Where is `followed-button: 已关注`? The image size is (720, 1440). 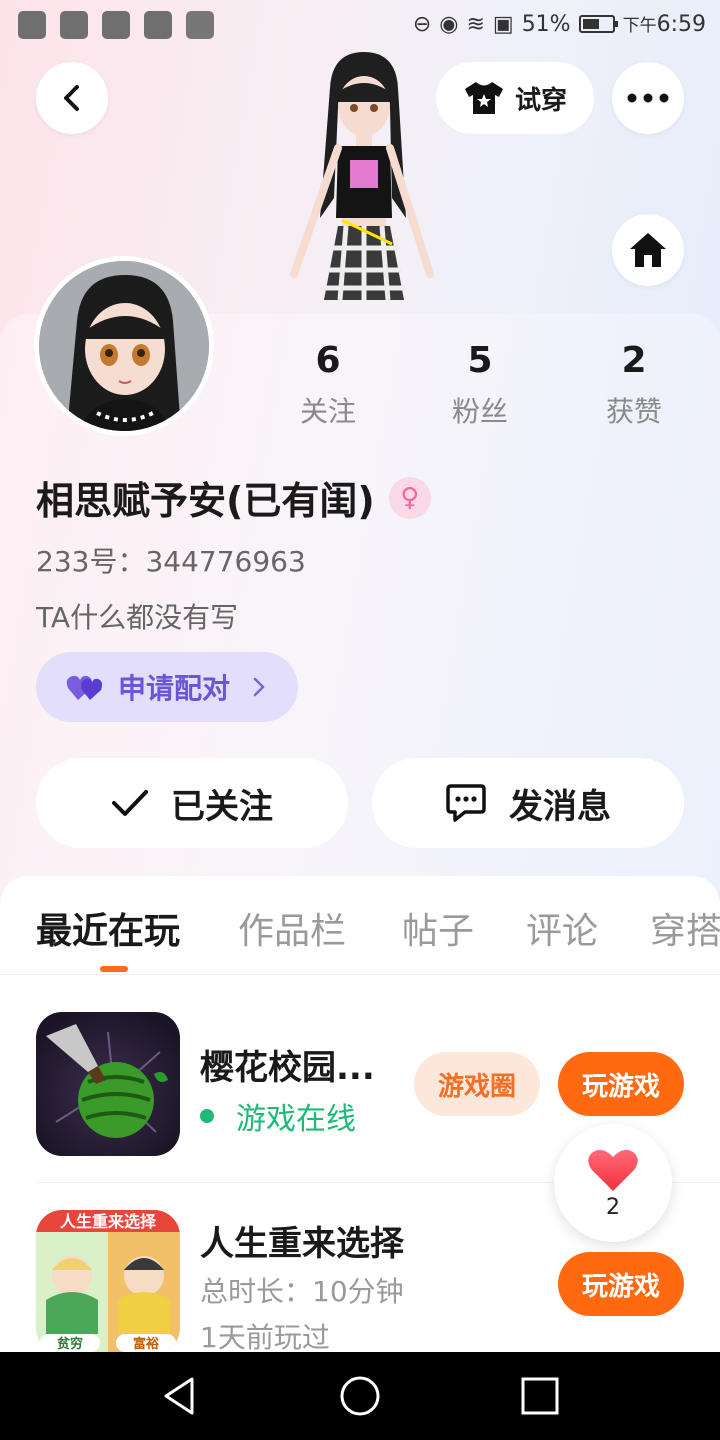 followed-button: 已关注 is located at coordinates (192, 803).